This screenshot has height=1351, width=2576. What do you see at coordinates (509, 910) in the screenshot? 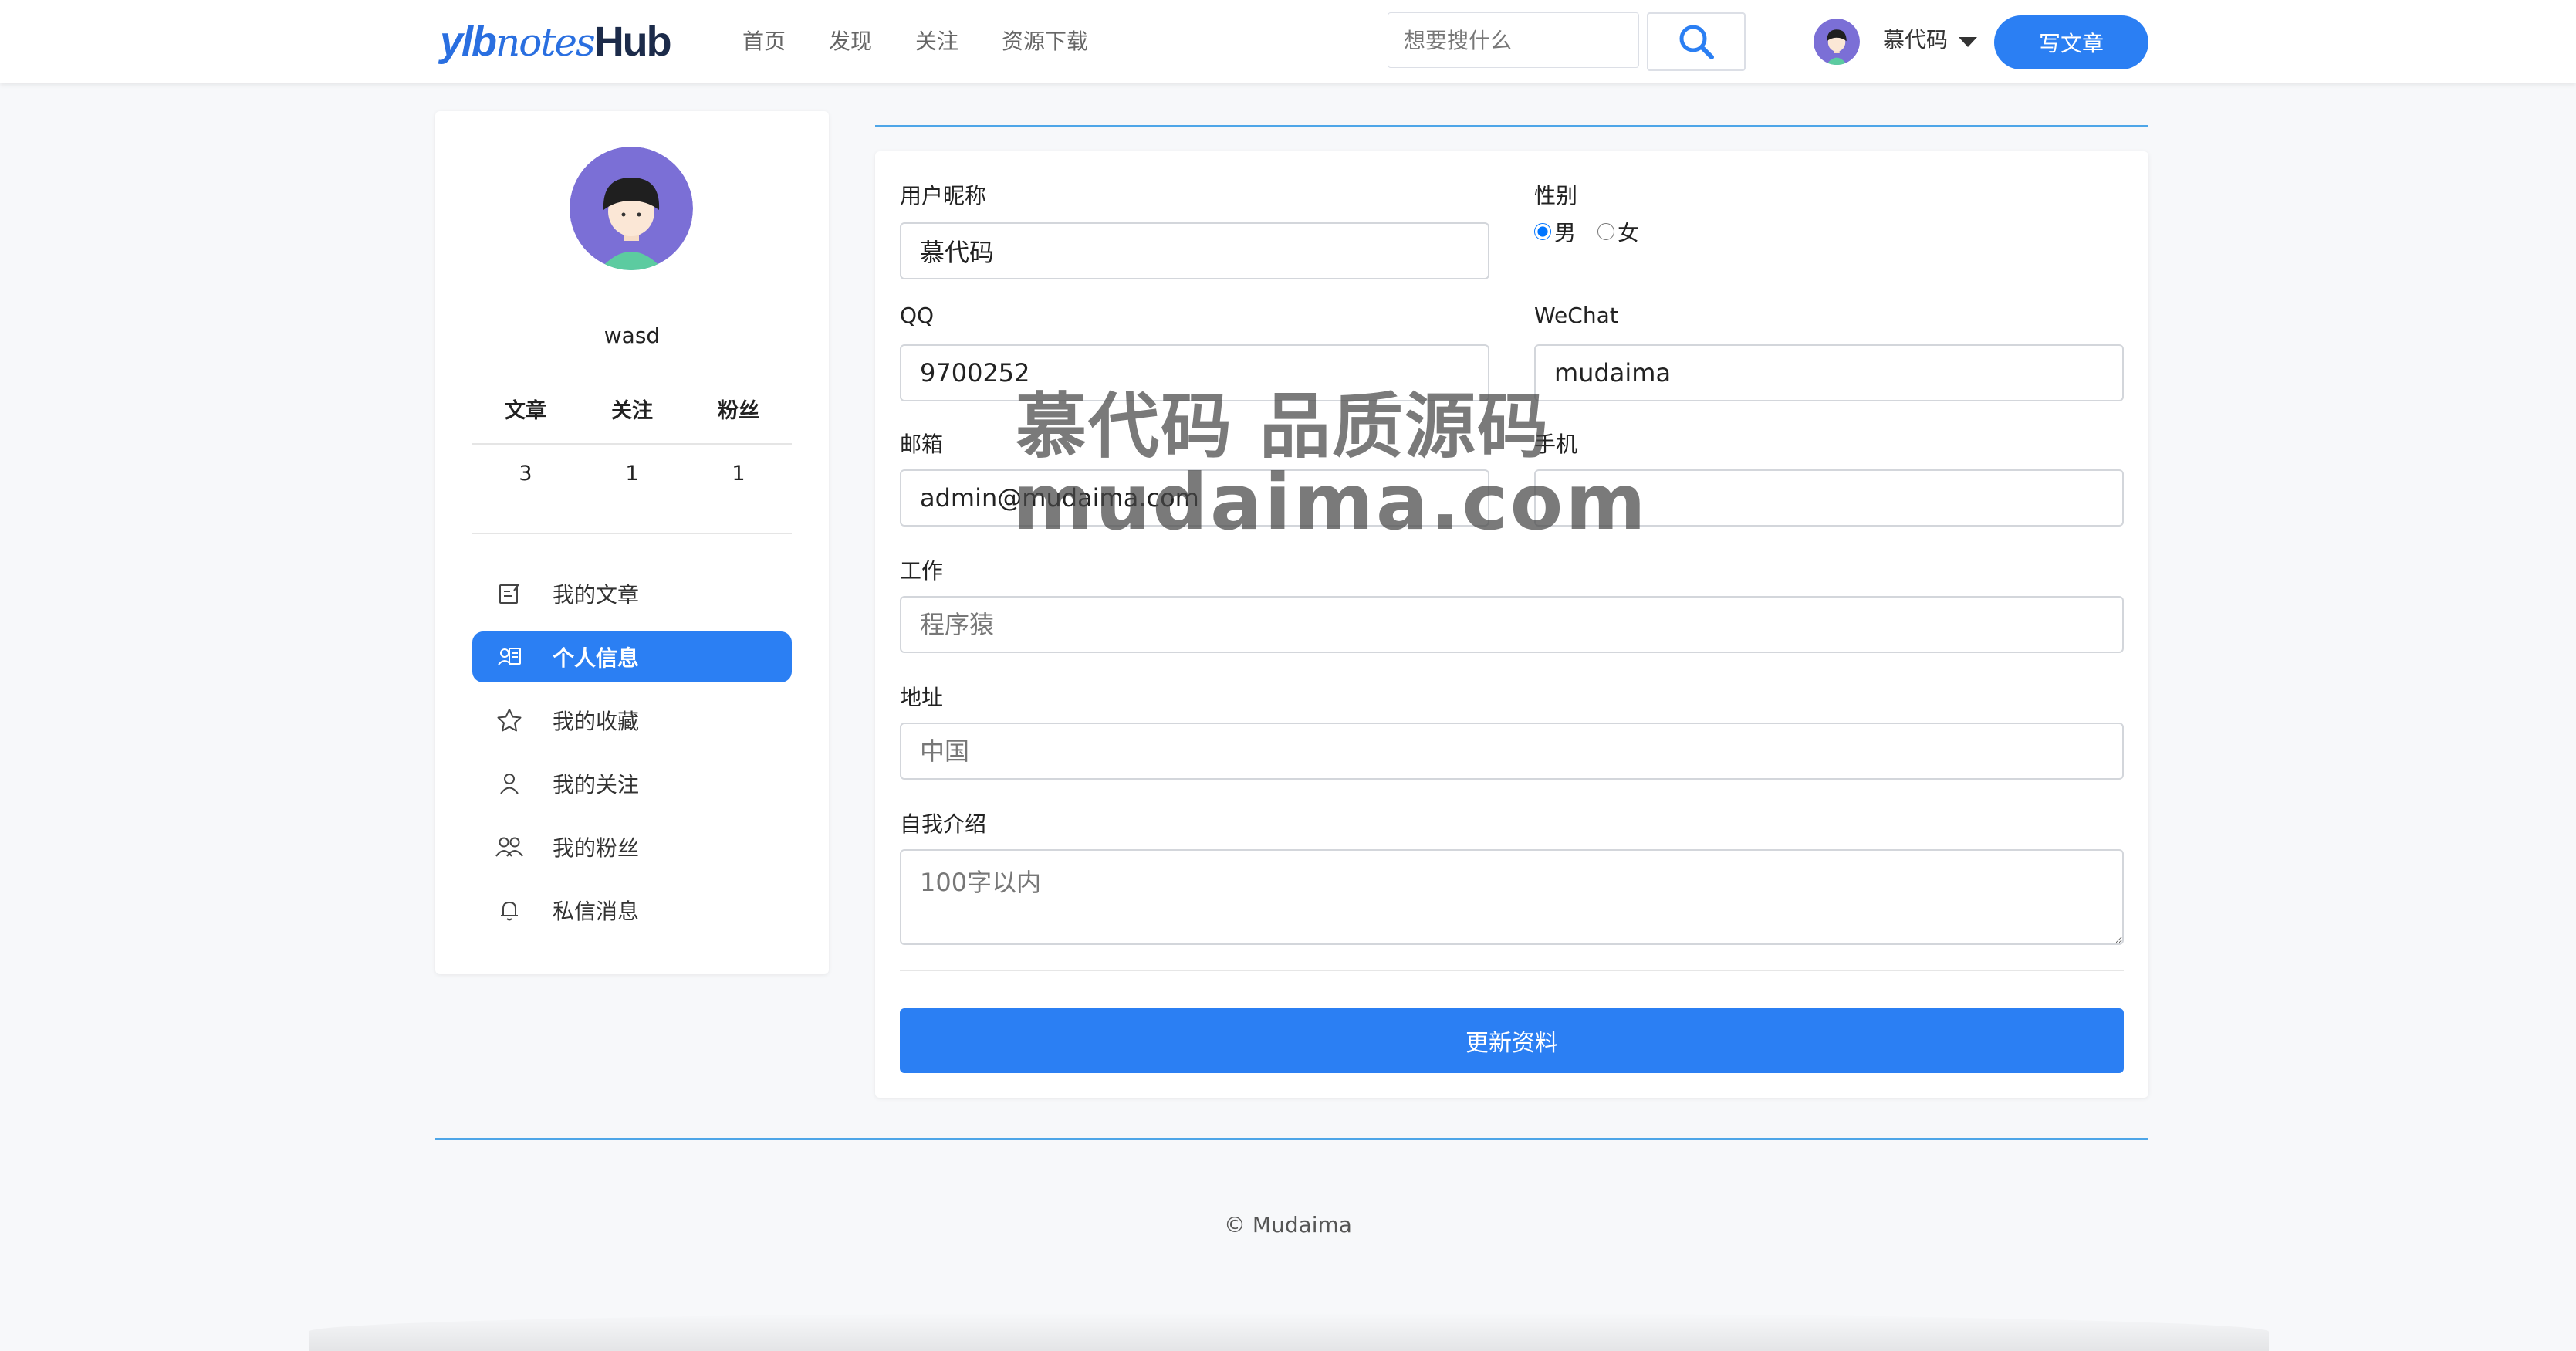
I see `bell-icon` at bounding box center [509, 910].